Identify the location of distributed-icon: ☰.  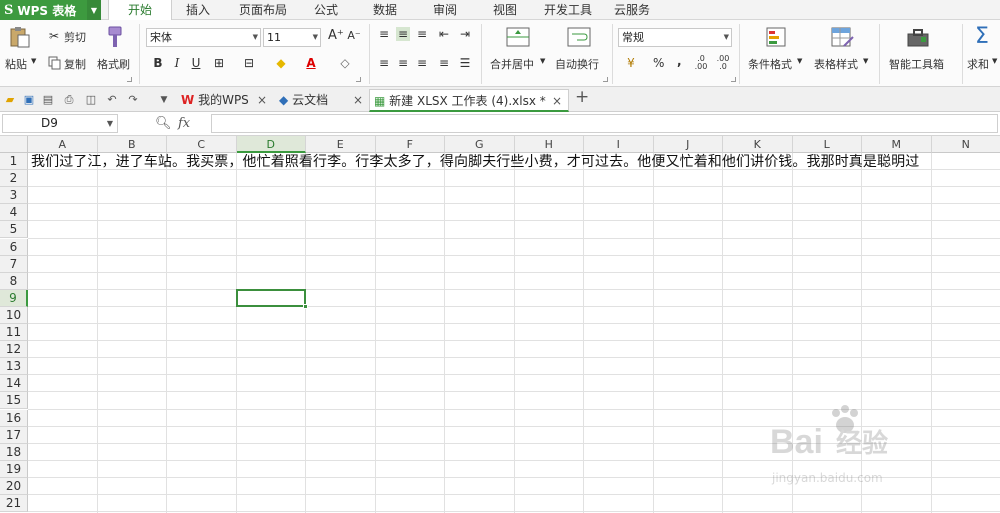
(465, 63).